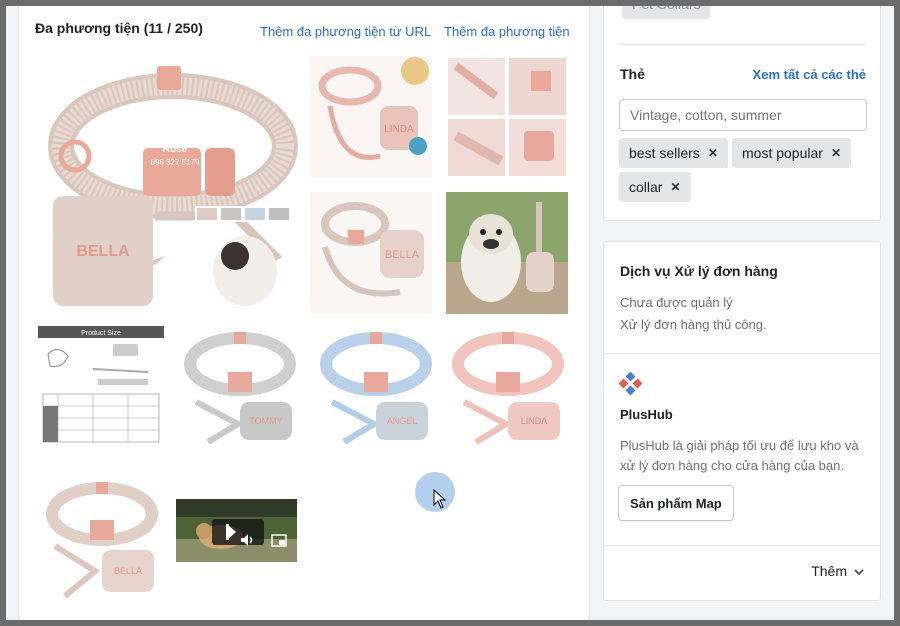  What do you see at coordinates (507, 31) in the screenshot?
I see `add-media-link: Thêm đa phương tiện` at bounding box center [507, 31].